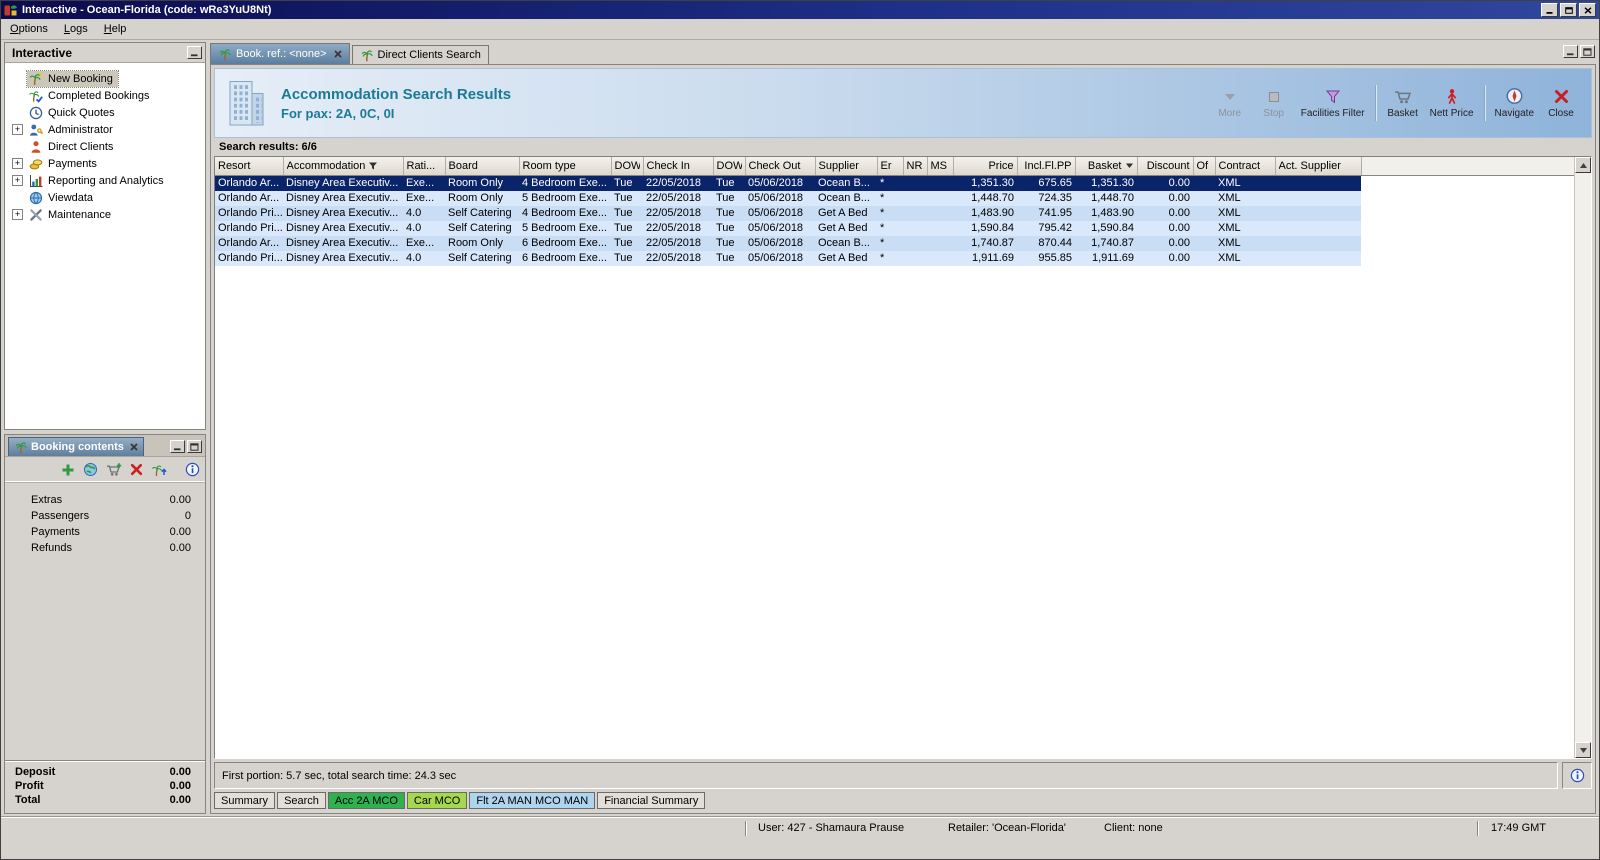 Image resolution: width=1600 pixels, height=860 pixels. I want to click on info-icon, so click(192, 469).